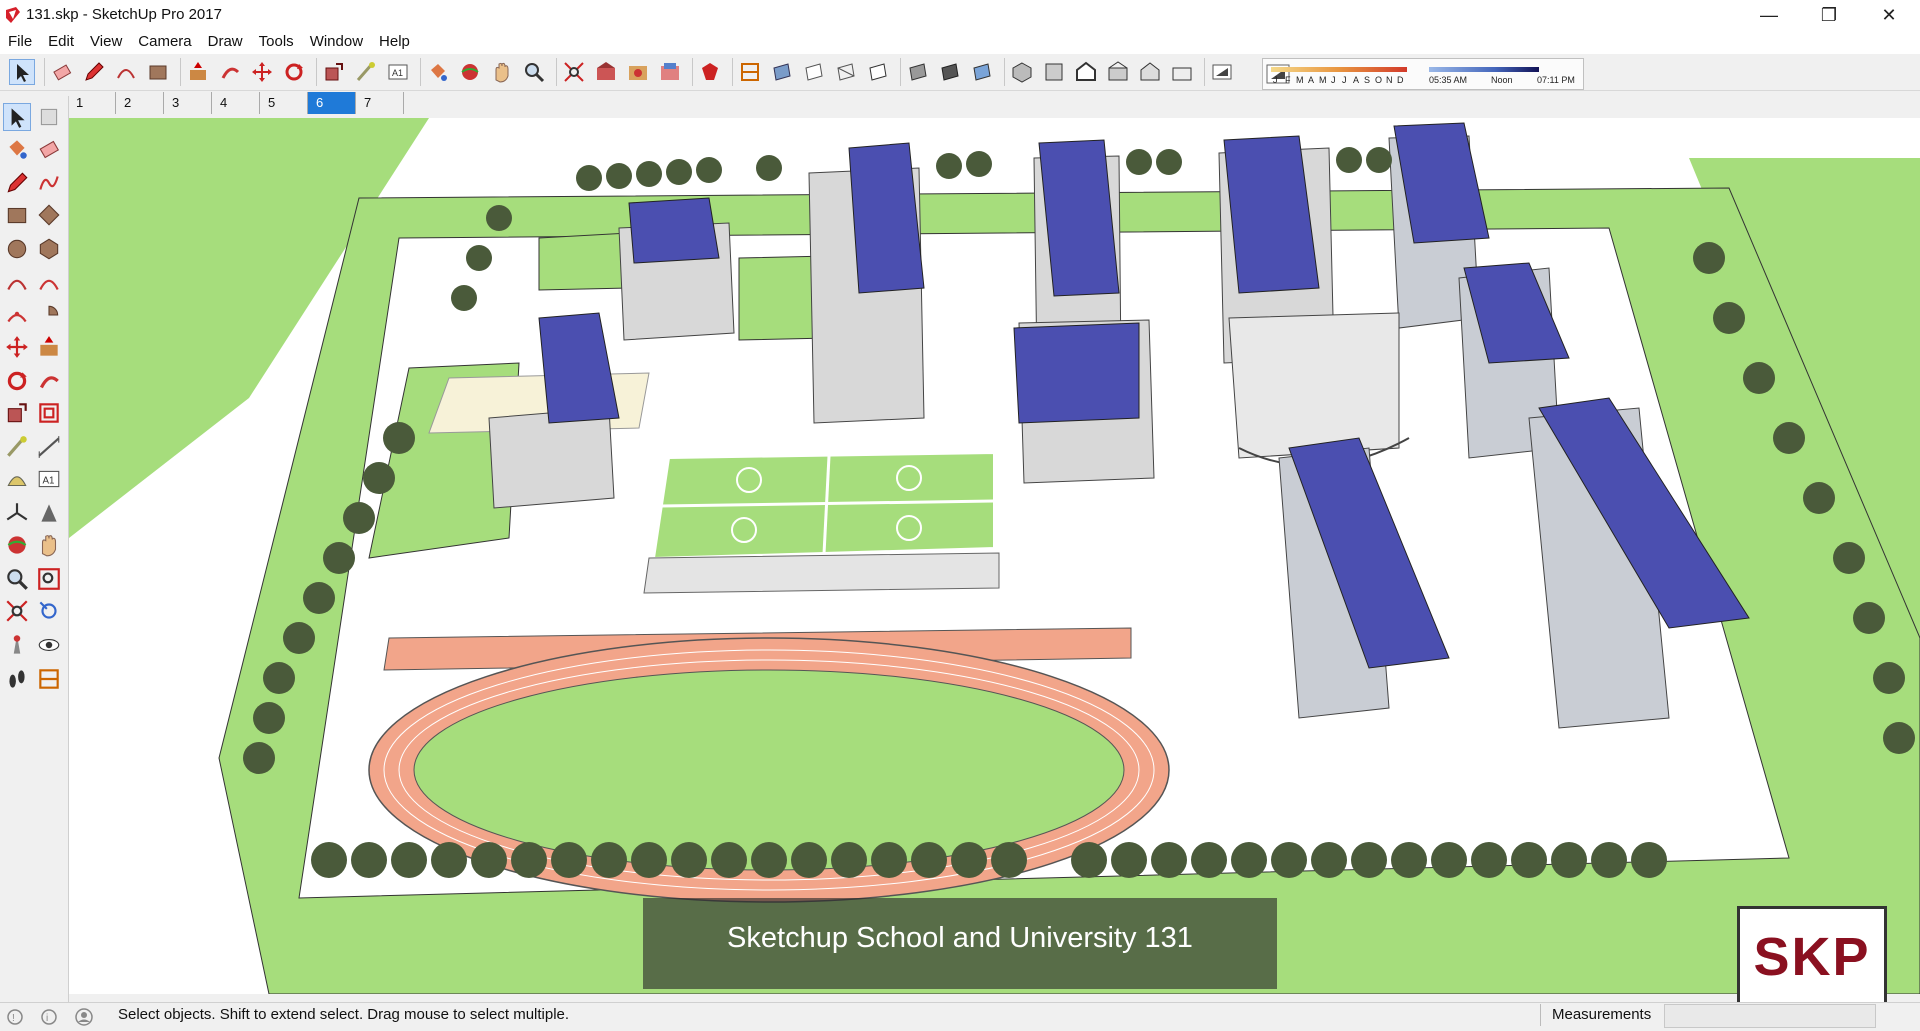 This screenshot has height=1031, width=1920. I want to click on extension-button, so click(710, 72).